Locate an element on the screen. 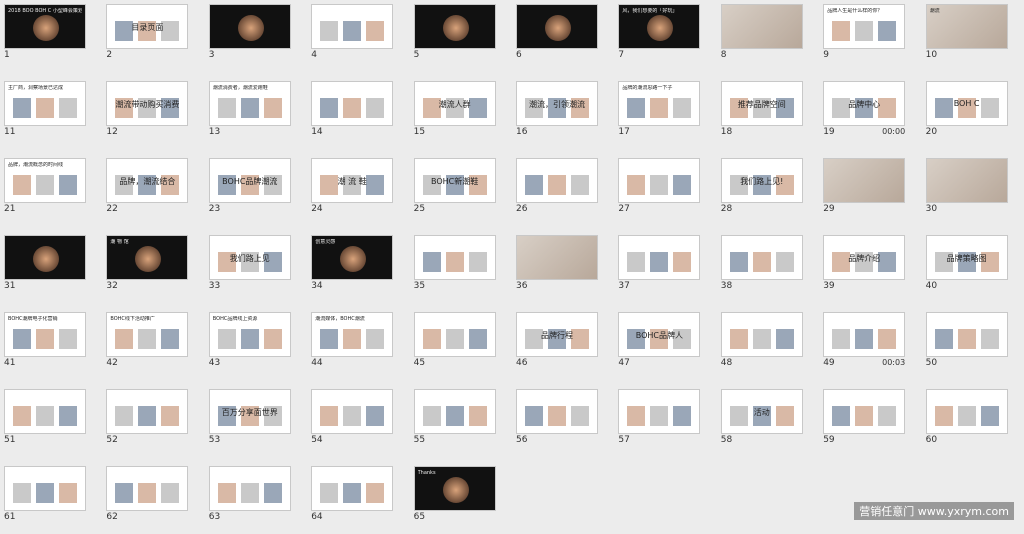 This screenshot has height=534, width=1024. slide-thumbnail-53: 百万分享面世界 53 is located at coordinates (250, 421).